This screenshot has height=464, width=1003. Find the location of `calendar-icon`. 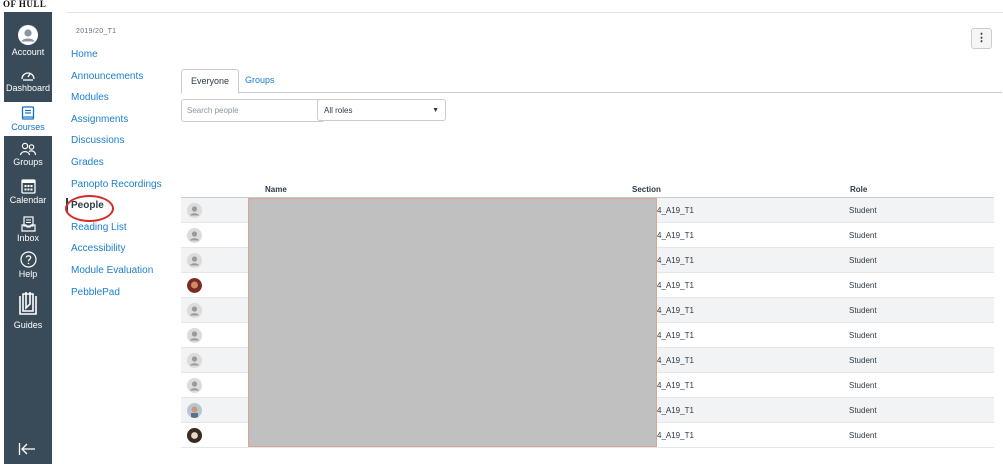

calendar-icon is located at coordinates (28, 186).